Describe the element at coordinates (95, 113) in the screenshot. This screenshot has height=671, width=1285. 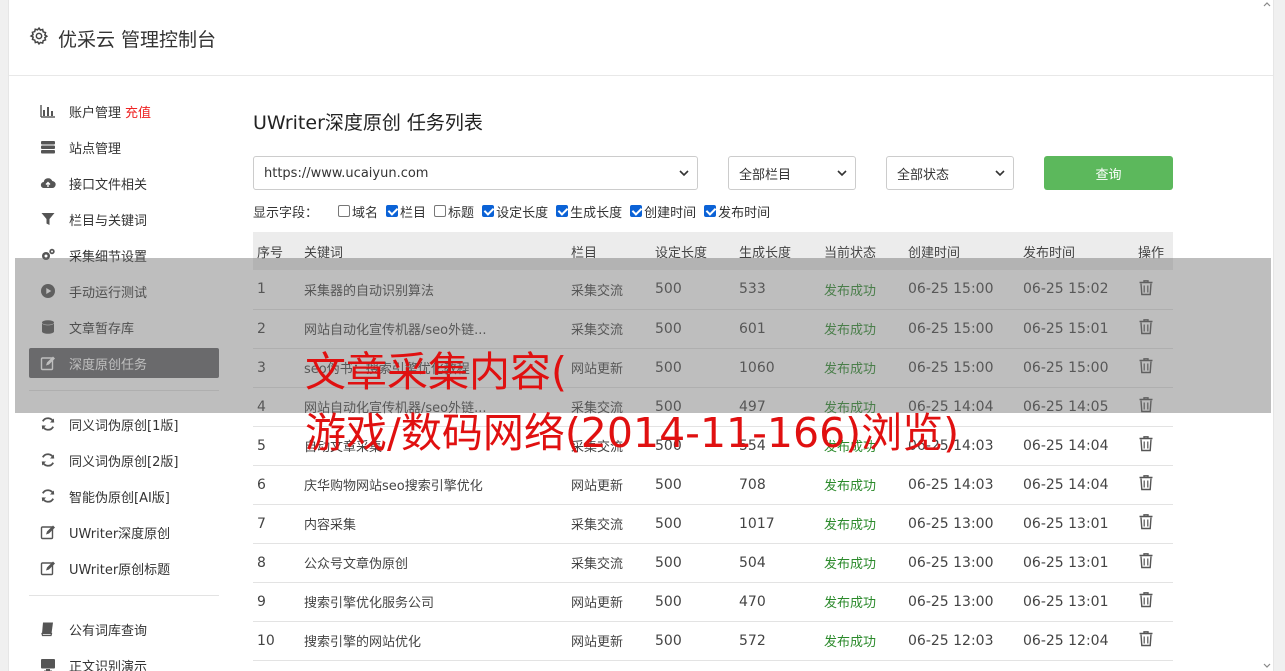
I see `sidebar-item-label: 账户管理` at that location.